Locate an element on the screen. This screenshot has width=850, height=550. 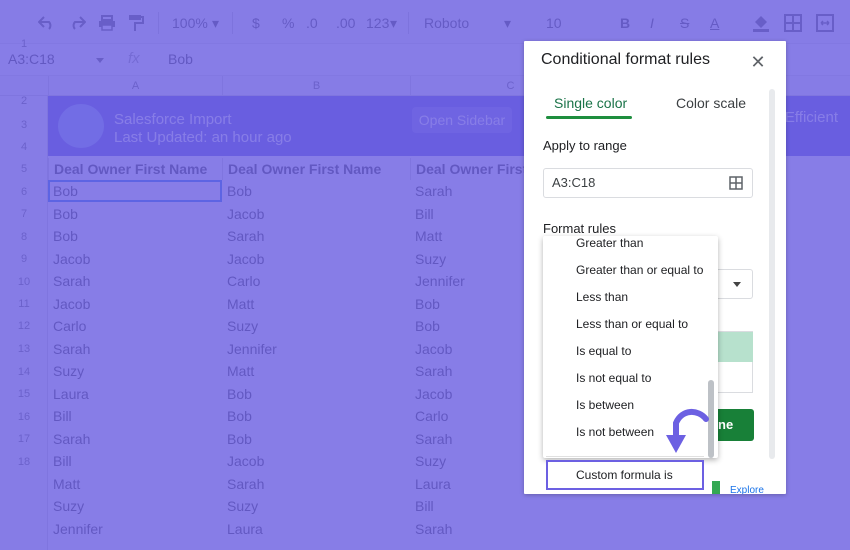
row-number: 14 is located at coordinates (24, 372).